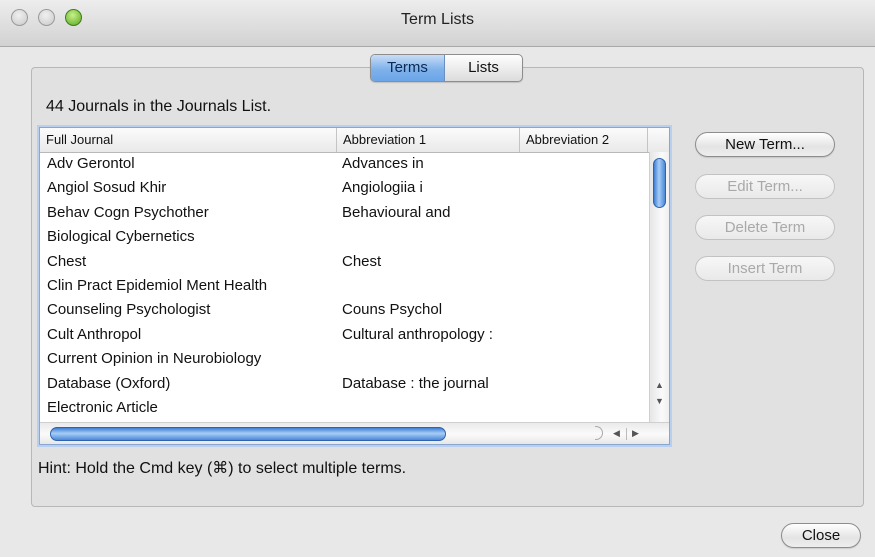  I want to click on cell-full-journal: Chest, so click(67, 261).